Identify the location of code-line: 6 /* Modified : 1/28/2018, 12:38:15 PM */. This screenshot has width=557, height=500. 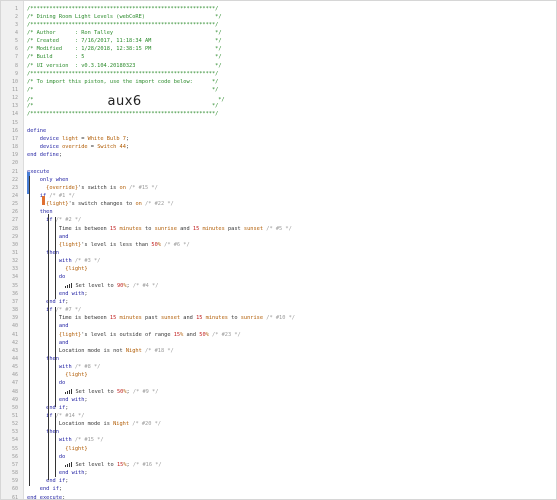
(278, 49).